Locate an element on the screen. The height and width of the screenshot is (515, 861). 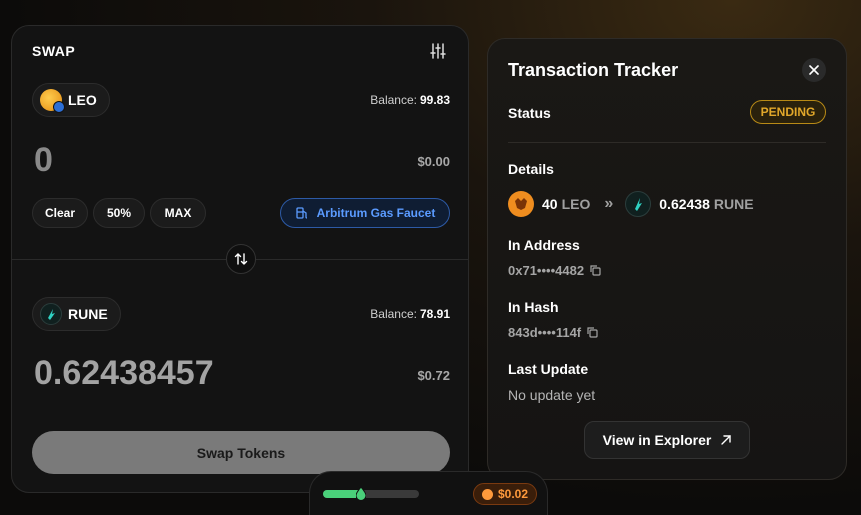
to-token-selector: RUNE is located at coordinates (76, 314).